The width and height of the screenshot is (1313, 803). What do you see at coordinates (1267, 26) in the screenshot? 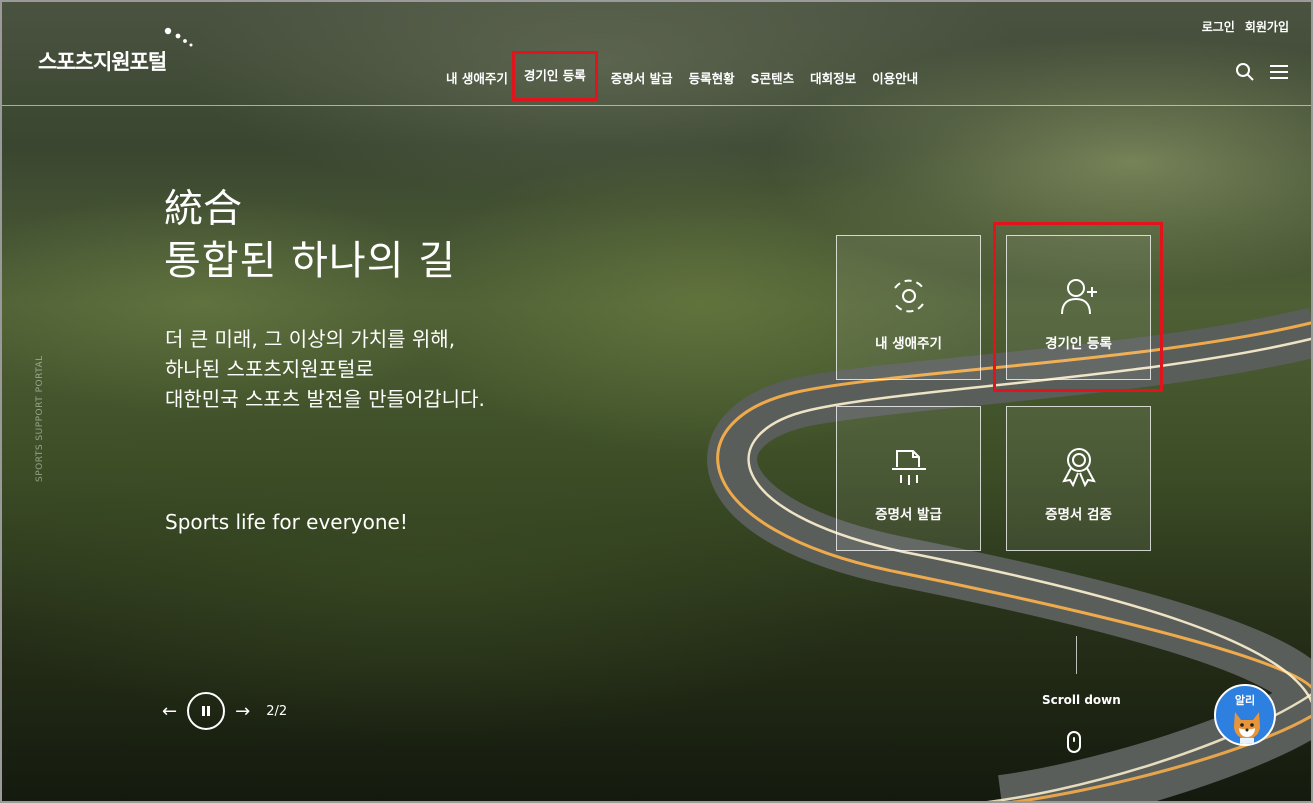
I see `signup-link: 회원가입` at bounding box center [1267, 26].